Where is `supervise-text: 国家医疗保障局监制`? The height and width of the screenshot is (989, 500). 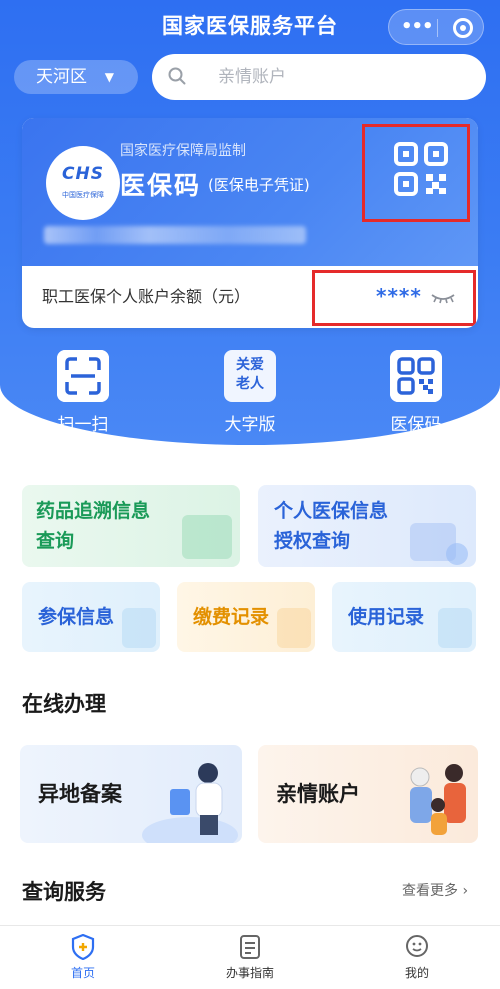
supervise-text: 国家医疗保障局监制 is located at coordinates (183, 151).